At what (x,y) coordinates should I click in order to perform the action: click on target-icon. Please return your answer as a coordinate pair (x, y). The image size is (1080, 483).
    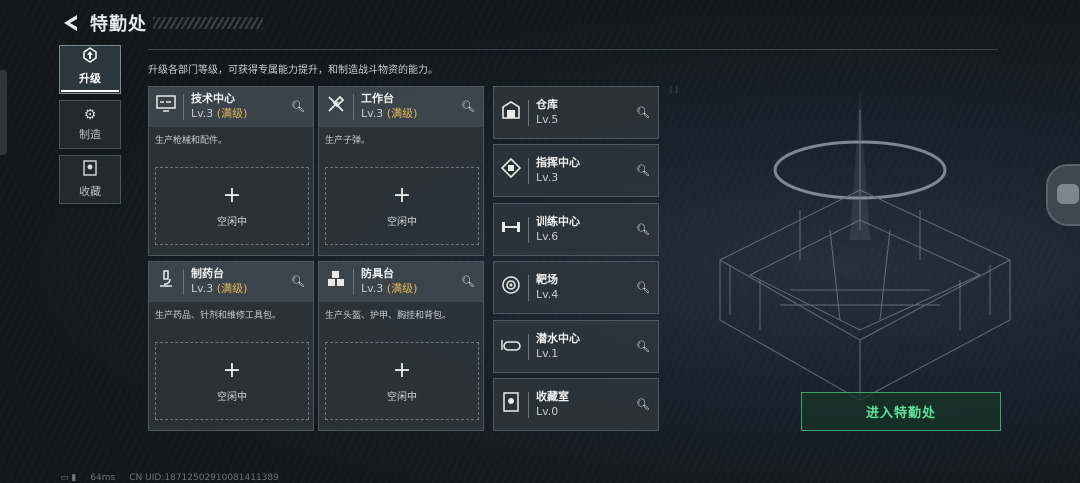
    Looking at the image, I should click on (511, 287).